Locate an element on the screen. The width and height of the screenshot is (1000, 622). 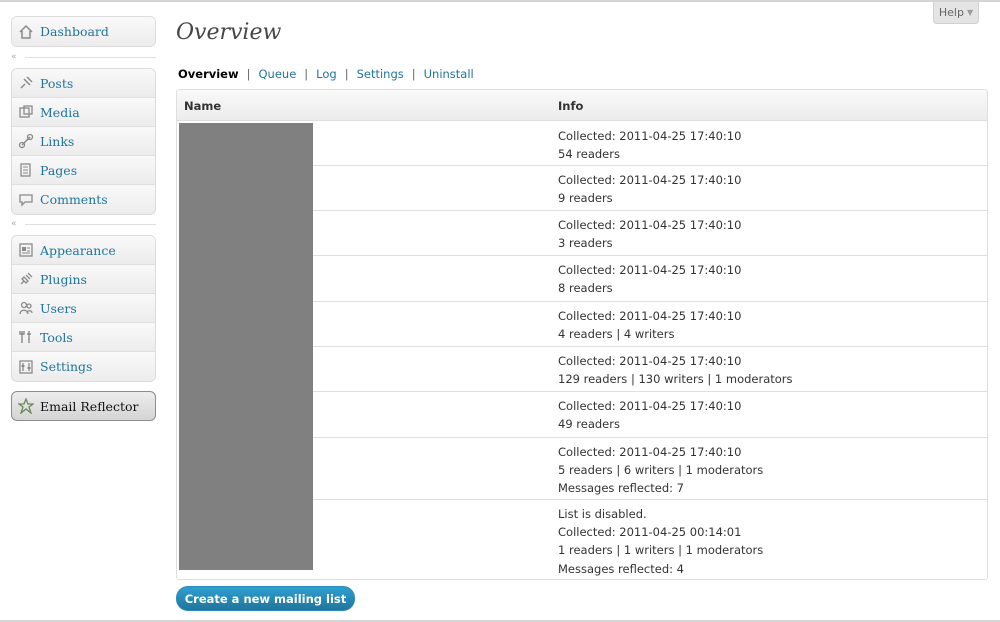
tab-overview: Overview is located at coordinates (208, 74).